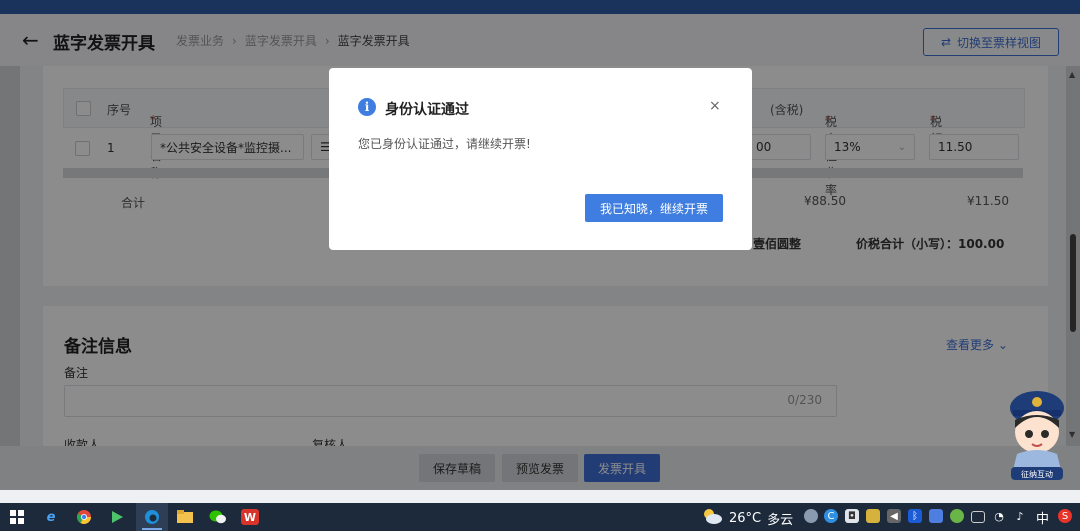 The width and height of the screenshot is (1080, 531). I want to click on security-tray-icon, so click(957, 516).